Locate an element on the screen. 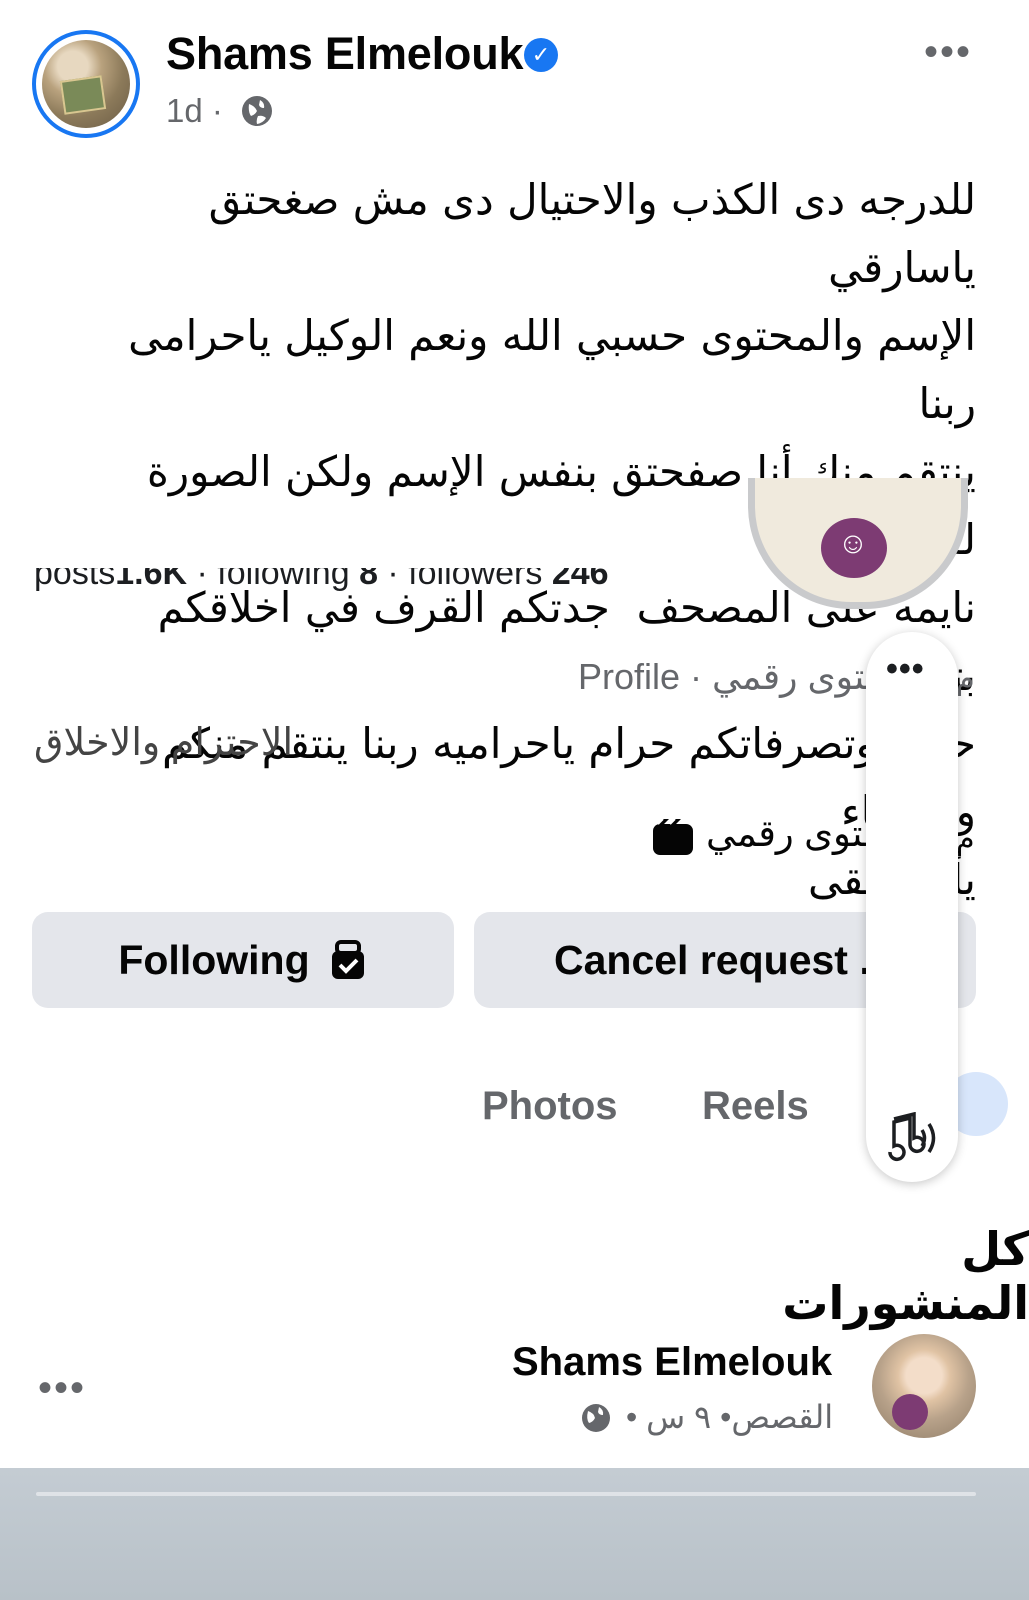 This screenshot has width=1029, height=1600. globe-icon-small is located at coordinates (596, 1418).